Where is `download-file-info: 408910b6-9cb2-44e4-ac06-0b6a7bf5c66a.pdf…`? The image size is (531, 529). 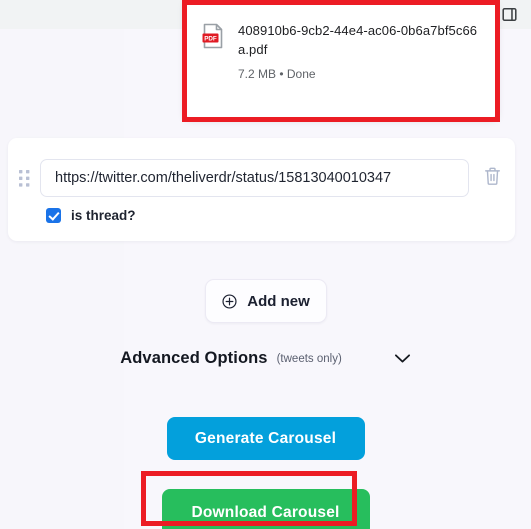
download-file-info: 408910b6-9cb2-44e4-ac06-0b6a7bf5c66a.pdf… is located at coordinates (361, 52).